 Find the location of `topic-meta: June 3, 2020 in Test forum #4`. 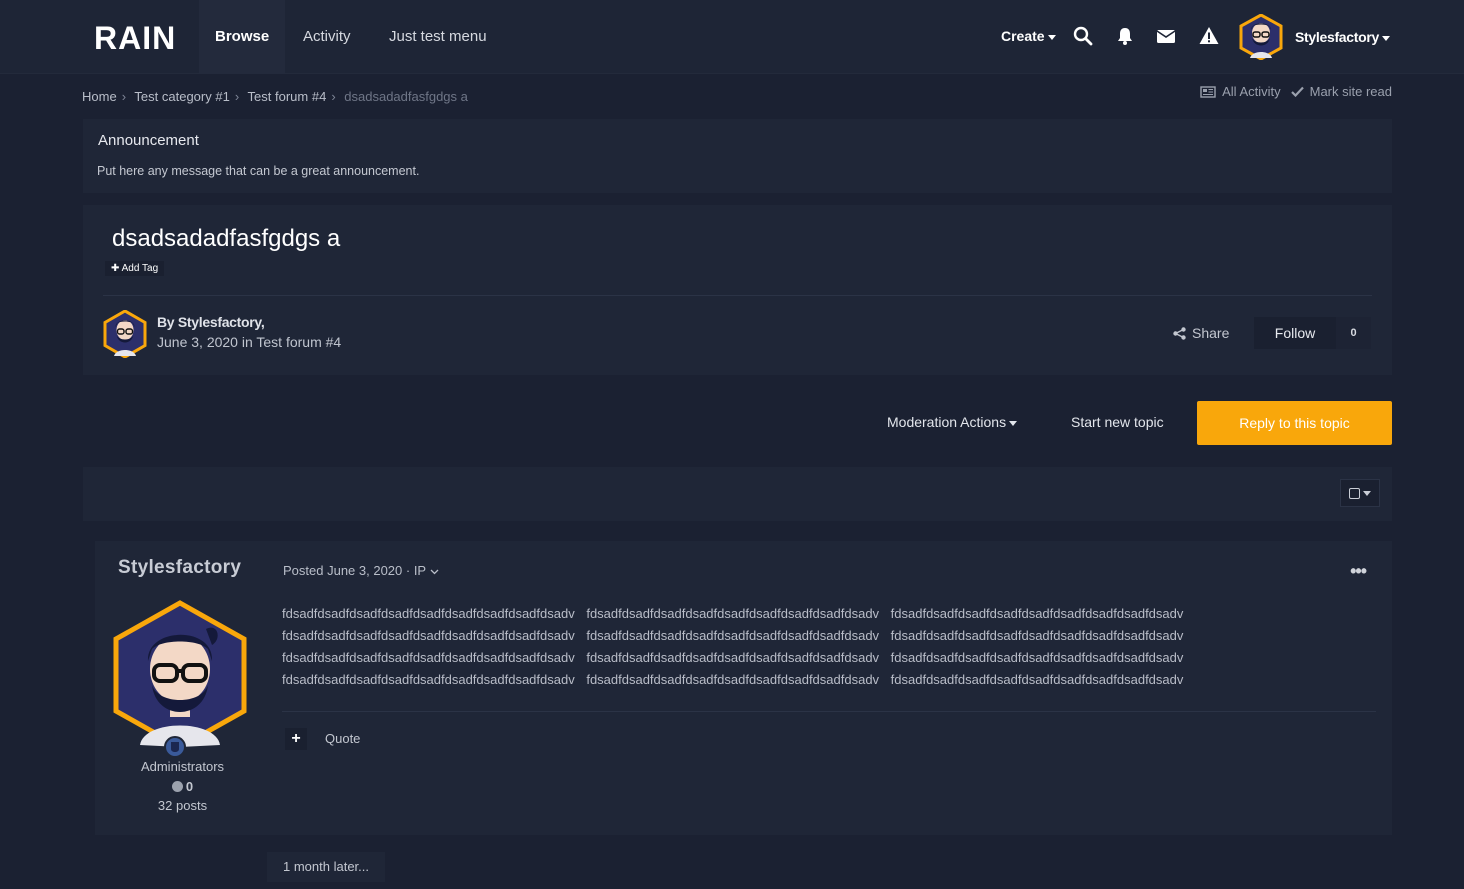

topic-meta: June 3, 2020 in Test forum #4 is located at coordinates (249, 342).